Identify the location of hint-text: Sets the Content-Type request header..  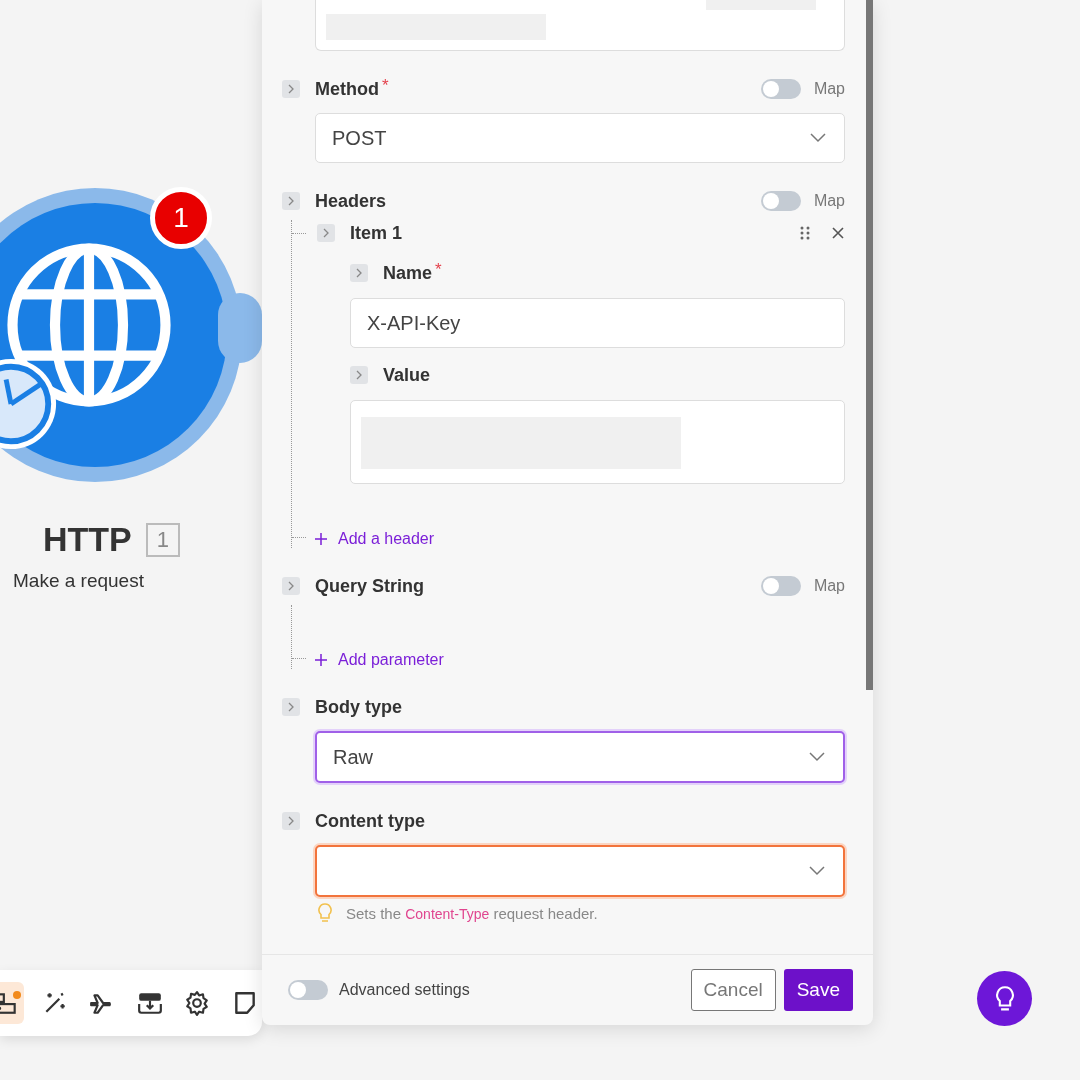
(472, 913).